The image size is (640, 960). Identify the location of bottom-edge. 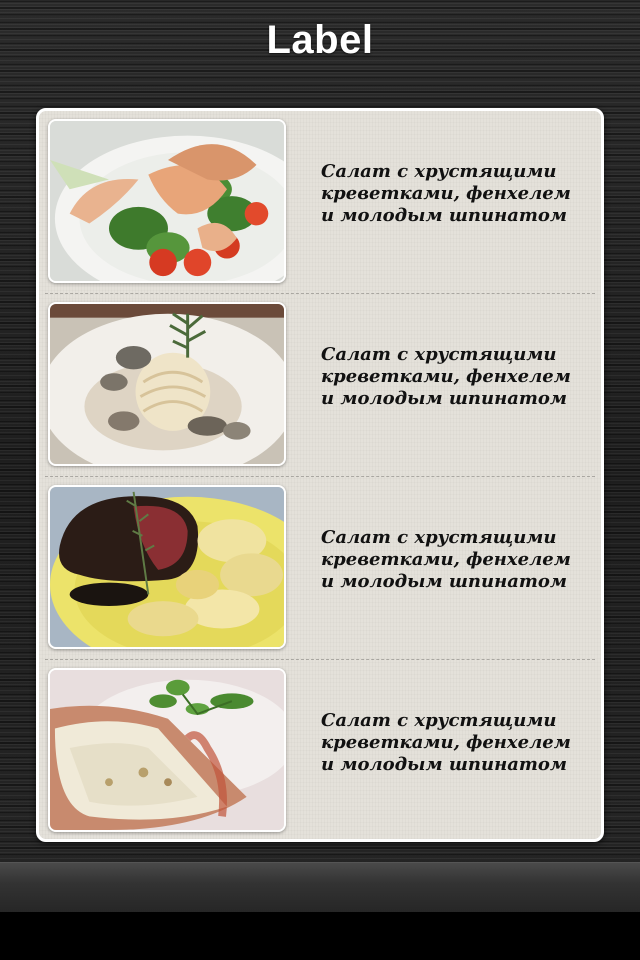
(320, 936).